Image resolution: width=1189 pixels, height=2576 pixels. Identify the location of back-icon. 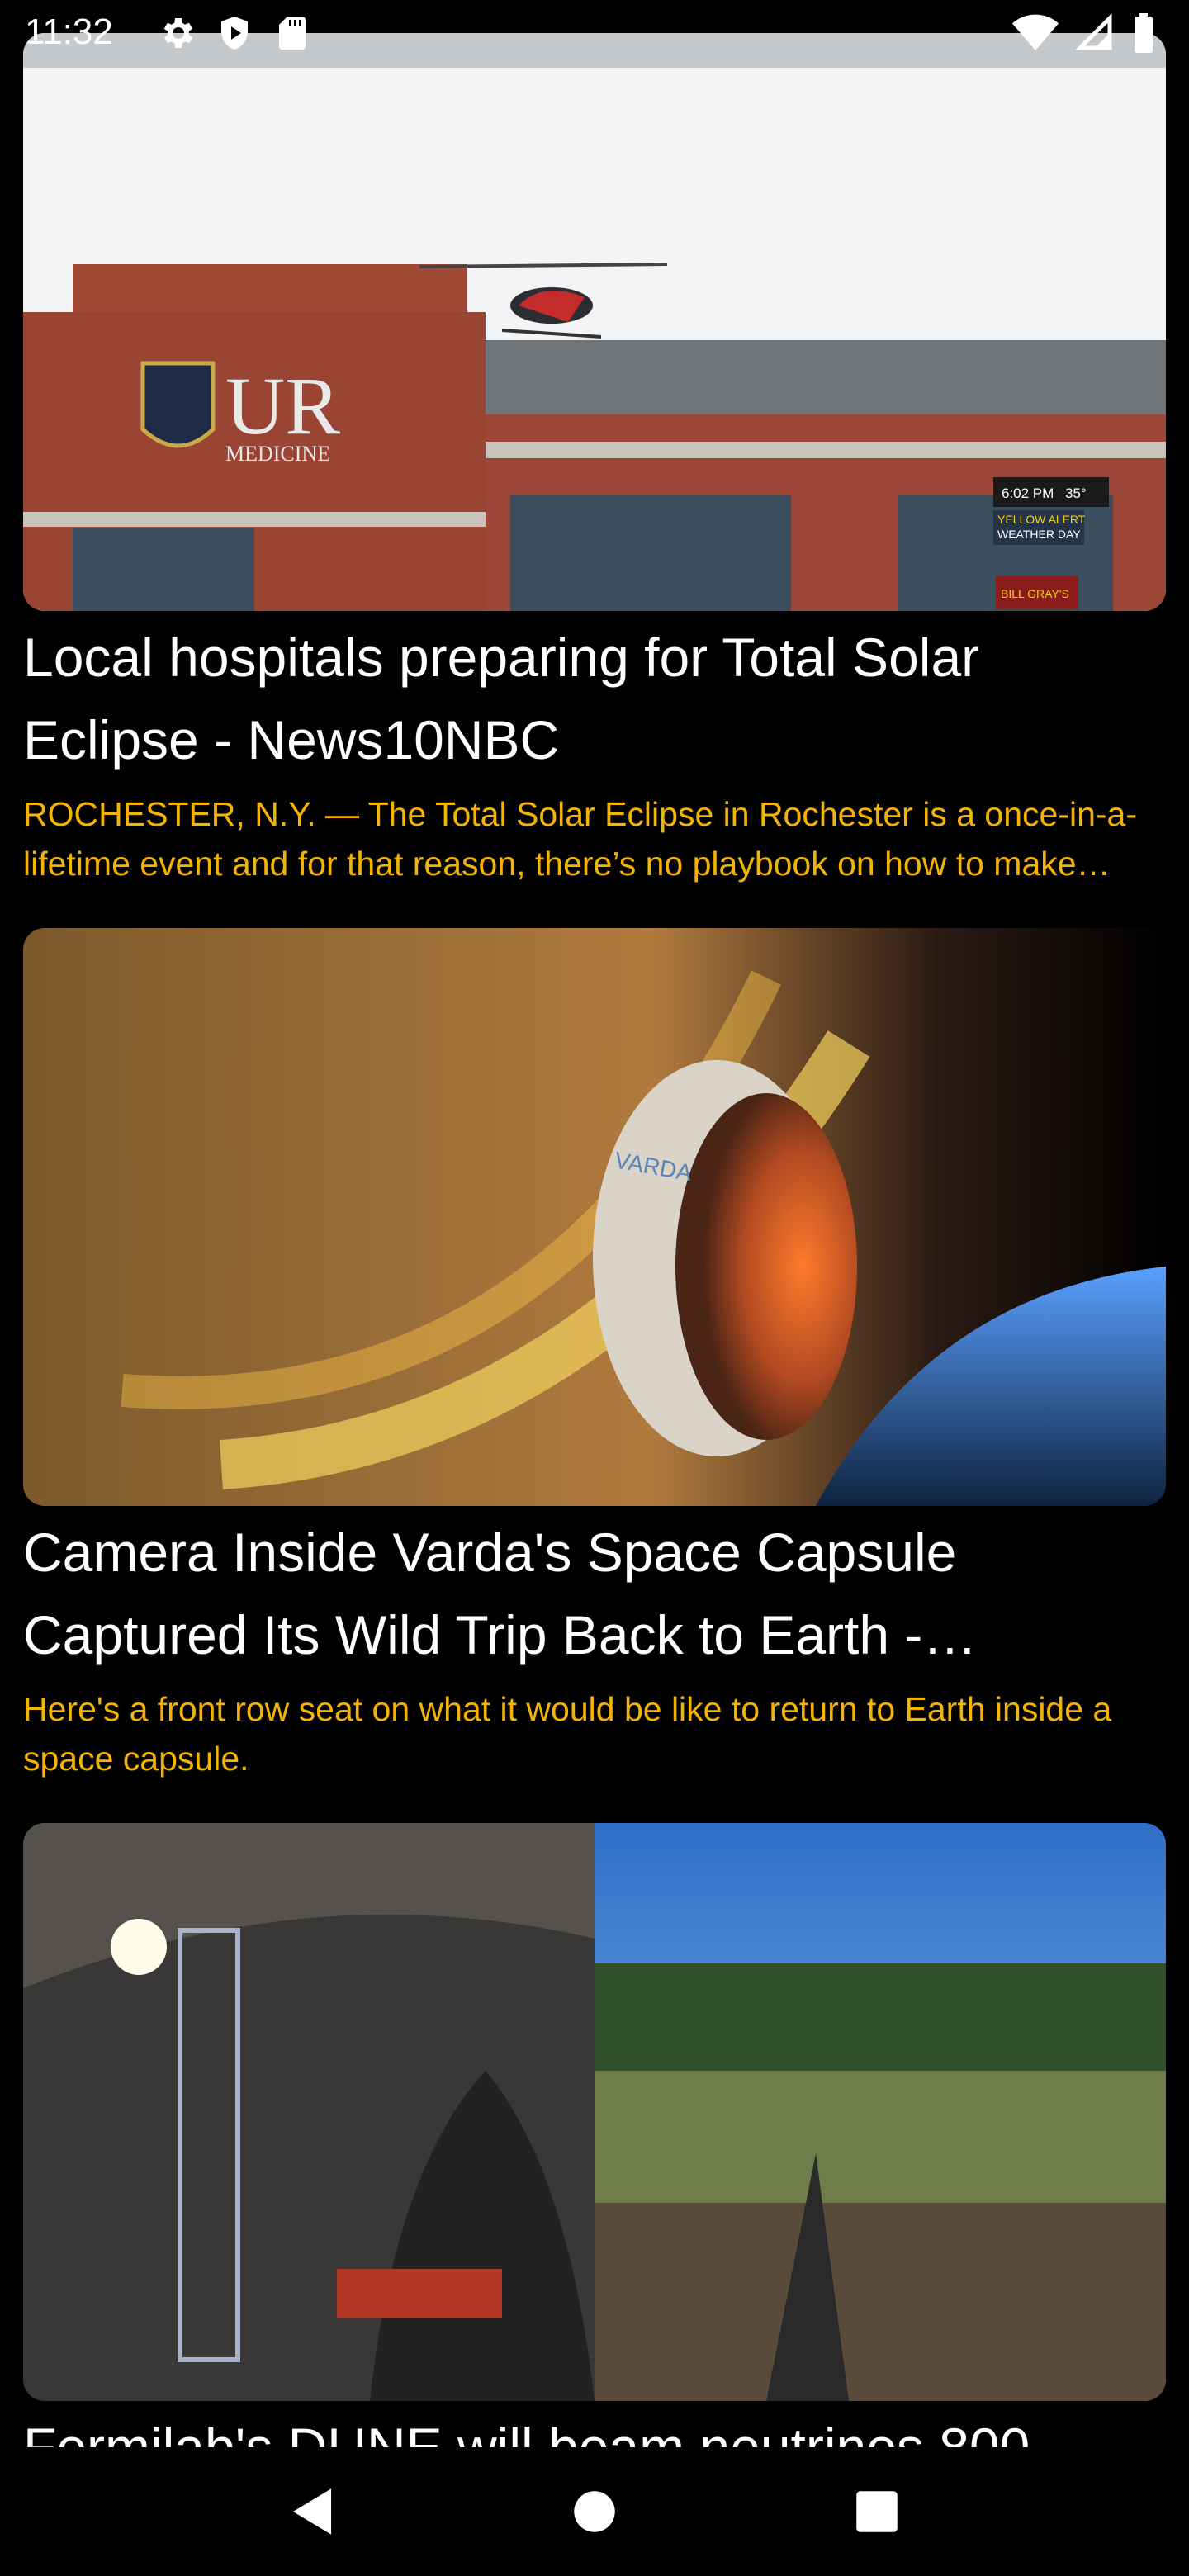
(312, 2511).